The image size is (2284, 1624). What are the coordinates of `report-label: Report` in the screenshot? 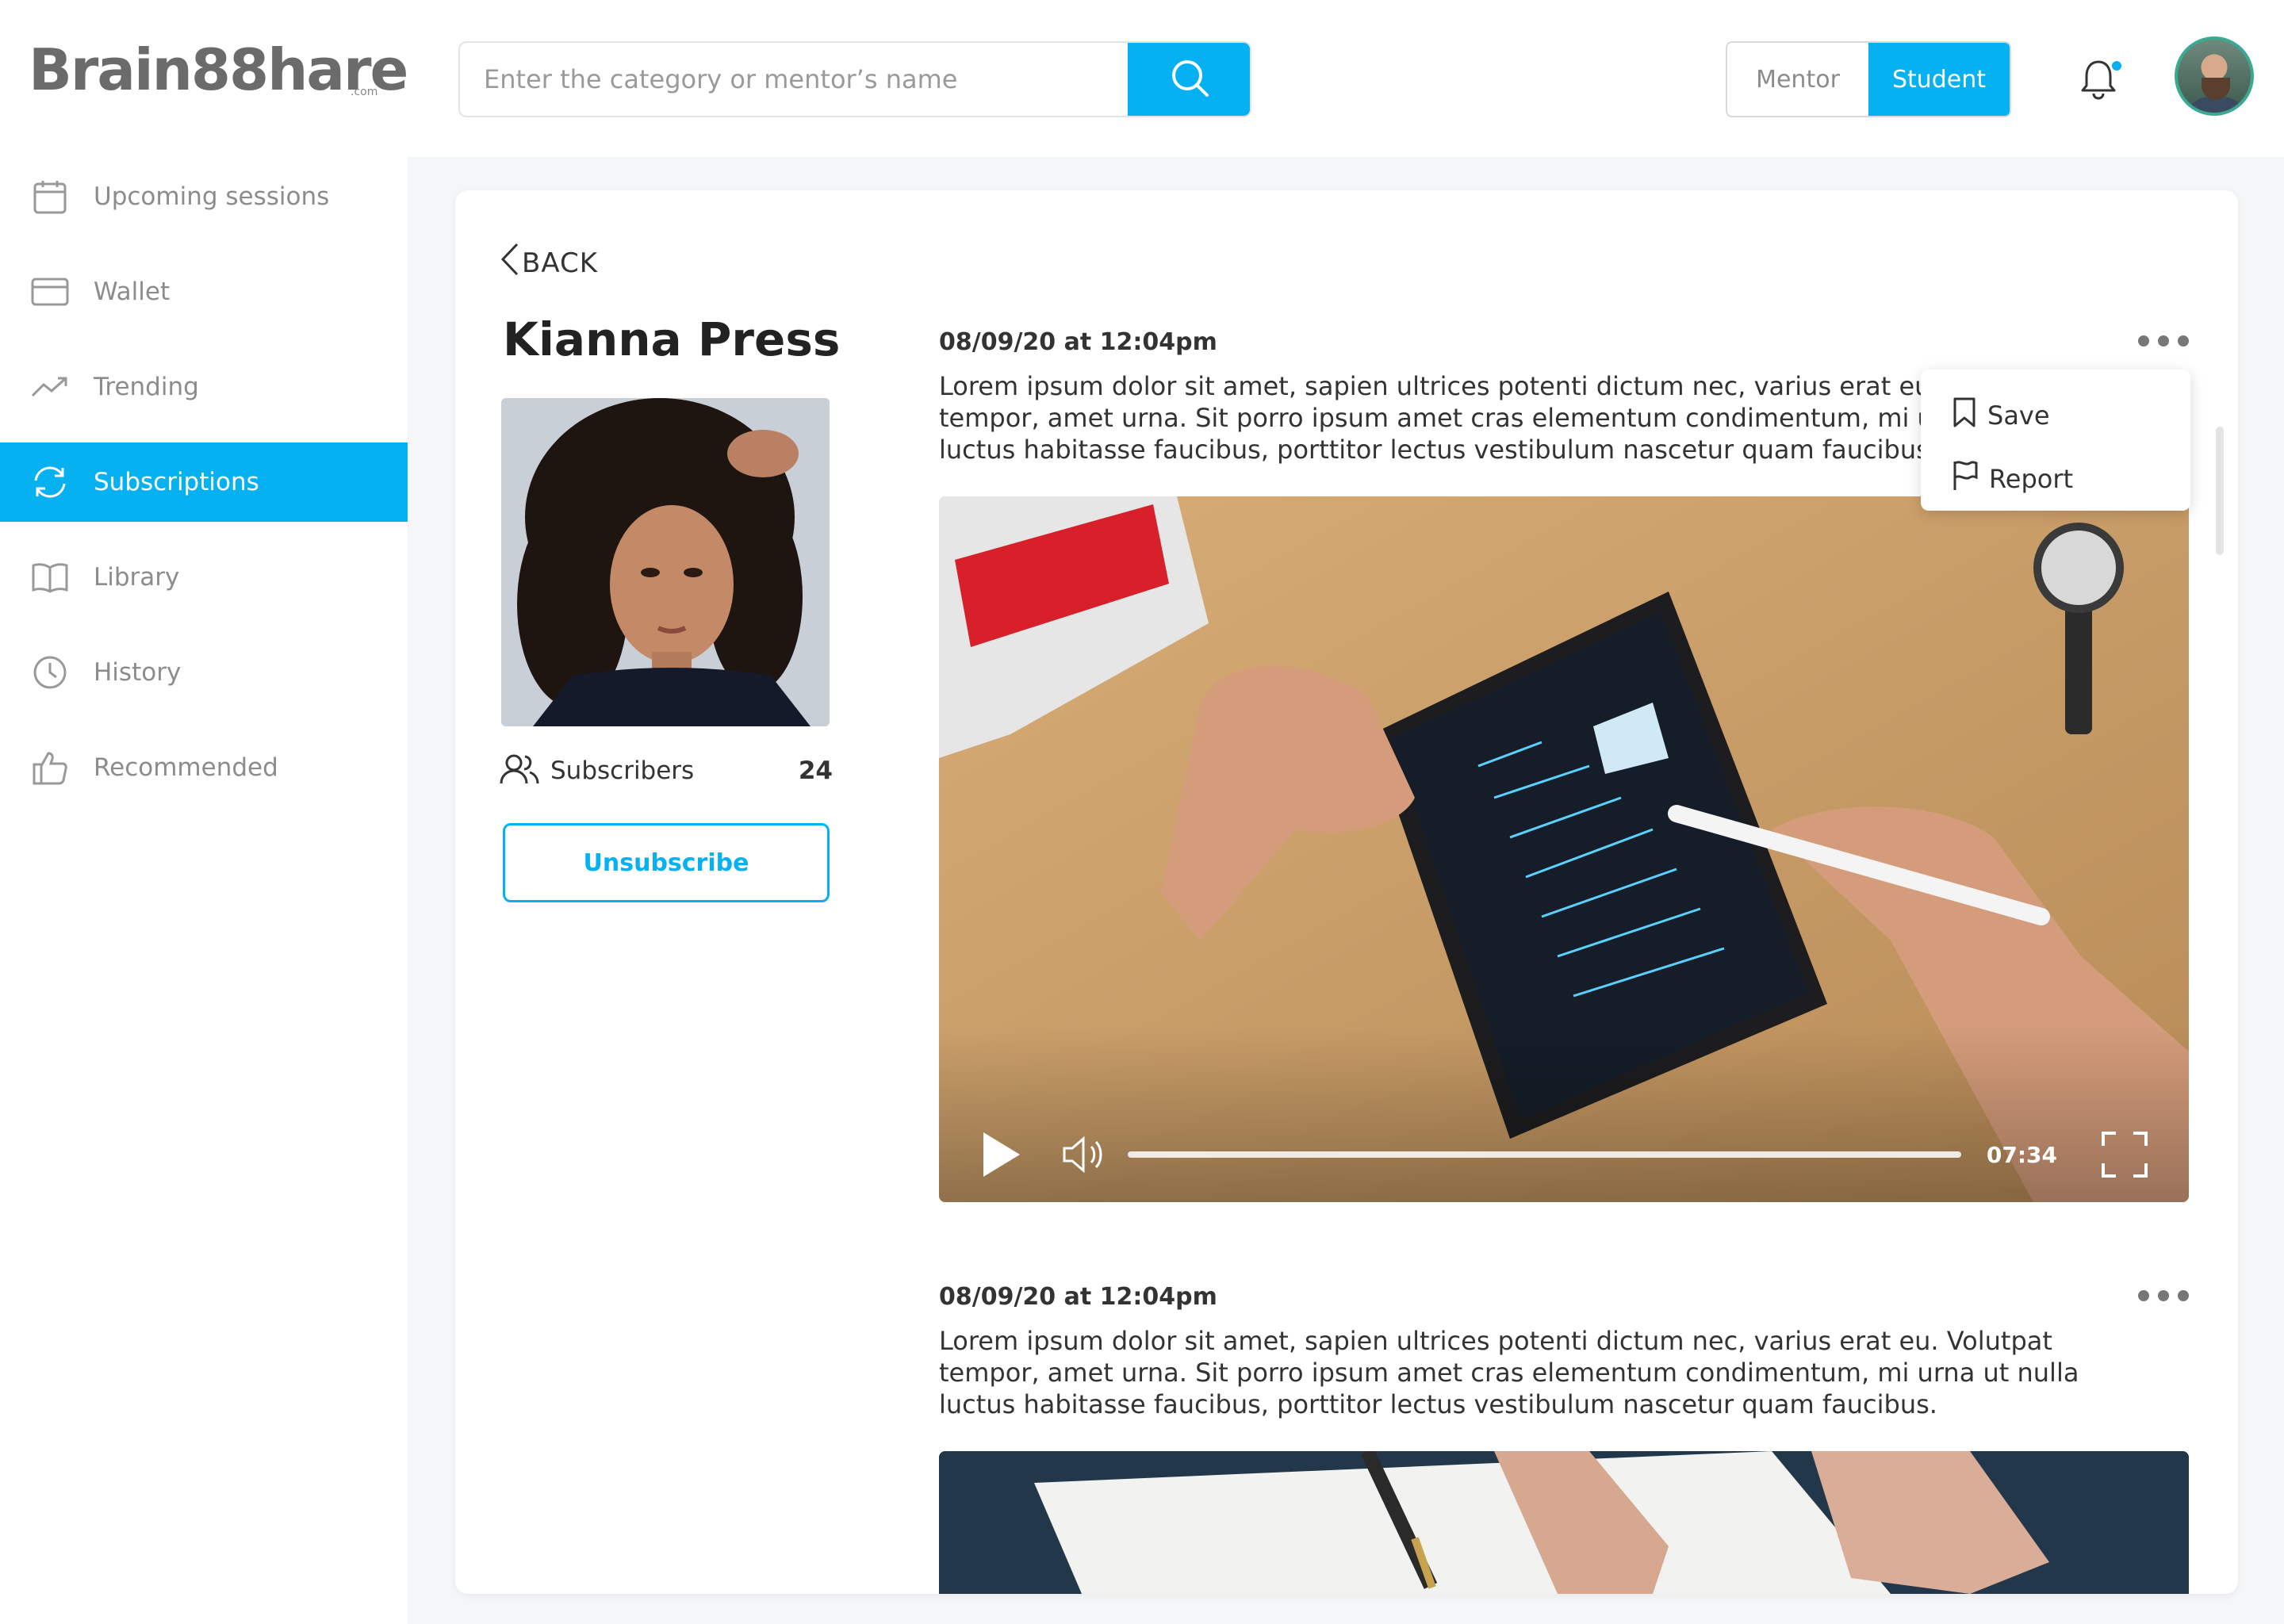 It's located at (2031, 479).